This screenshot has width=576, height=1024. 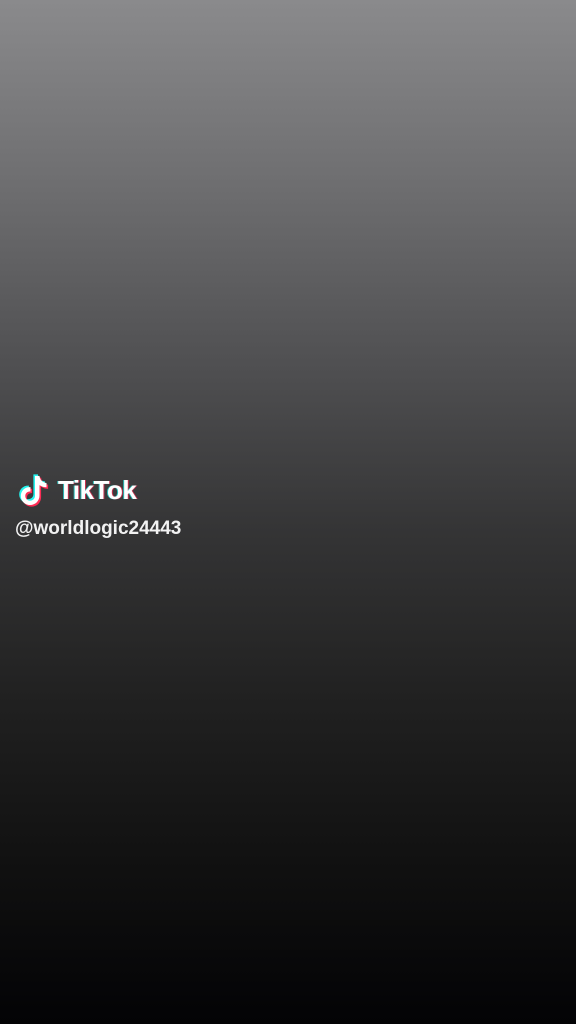 What do you see at coordinates (98, 528) in the screenshot?
I see `creator-handle: @worldlogic24443` at bounding box center [98, 528].